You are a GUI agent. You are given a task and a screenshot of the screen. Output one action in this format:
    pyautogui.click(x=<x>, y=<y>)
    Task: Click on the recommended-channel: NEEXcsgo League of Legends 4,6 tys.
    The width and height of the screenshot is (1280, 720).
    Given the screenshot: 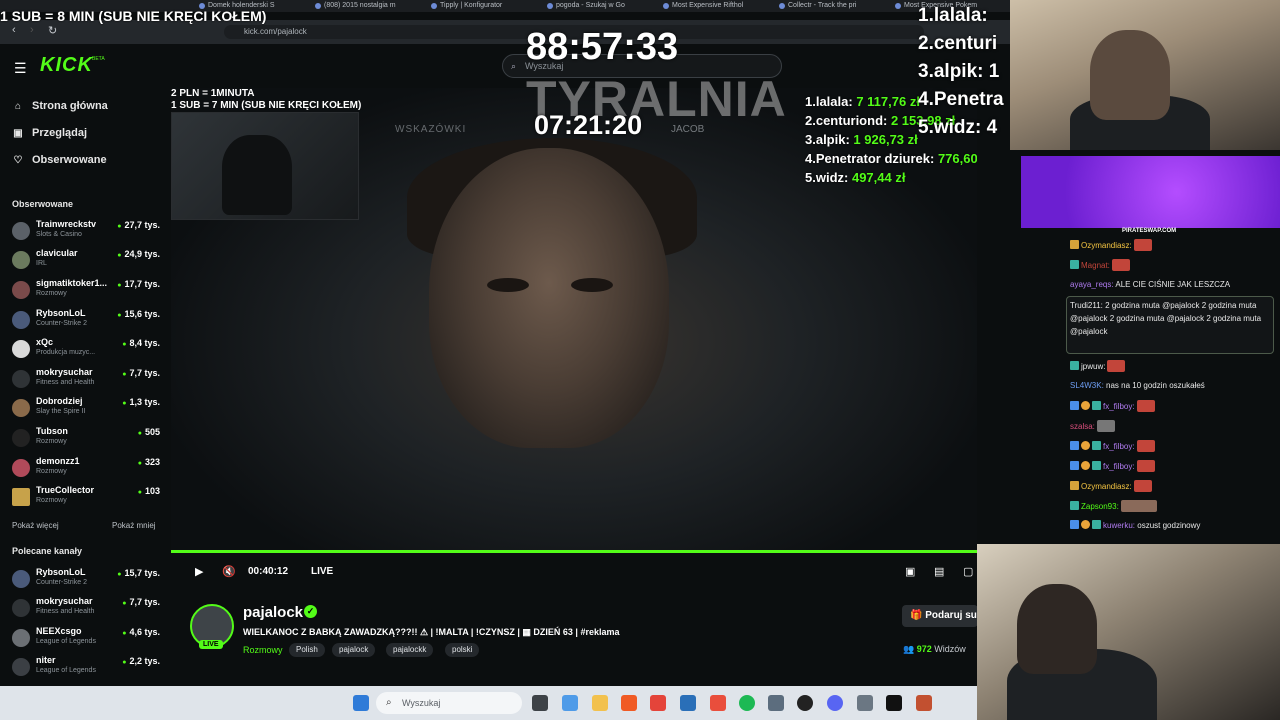 What is the action you would take?
    pyautogui.click(x=86, y=640)
    